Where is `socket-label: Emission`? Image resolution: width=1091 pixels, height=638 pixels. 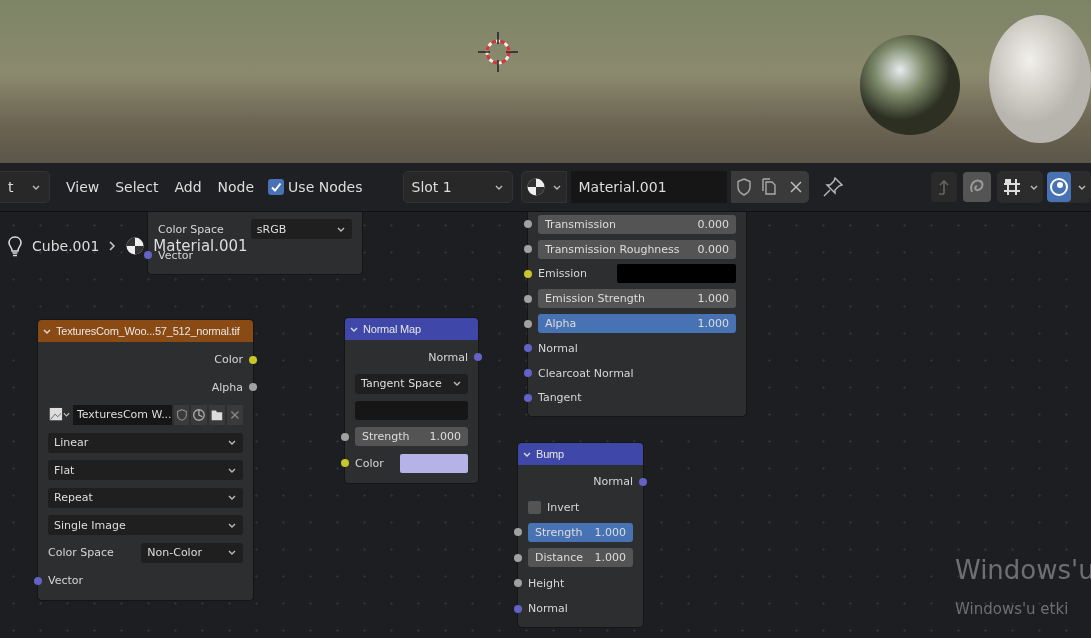 socket-label: Emission is located at coordinates (563, 274).